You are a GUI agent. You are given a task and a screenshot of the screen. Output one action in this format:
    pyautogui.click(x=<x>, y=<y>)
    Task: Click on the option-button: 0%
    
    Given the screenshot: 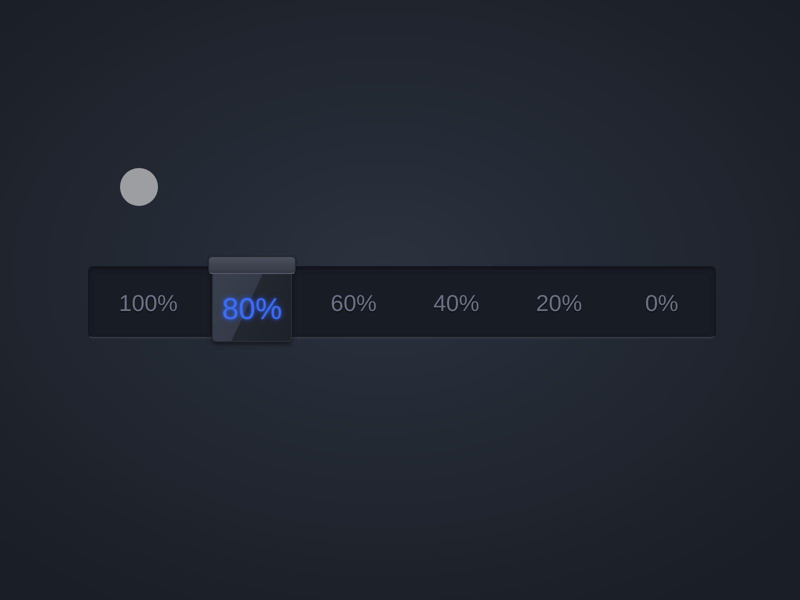 What is the action you would take?
    pyautogui.click(x=661, y=302)
    